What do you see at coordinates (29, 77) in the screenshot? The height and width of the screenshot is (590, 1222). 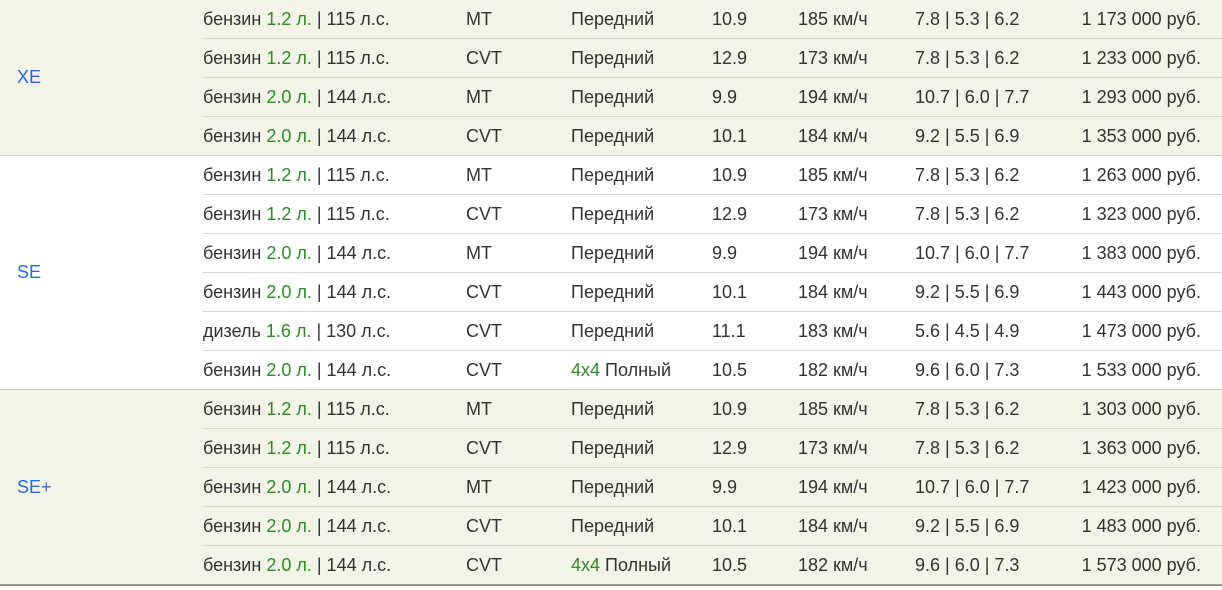 I see `trim-link: XE` at bounding box center [29, 77].